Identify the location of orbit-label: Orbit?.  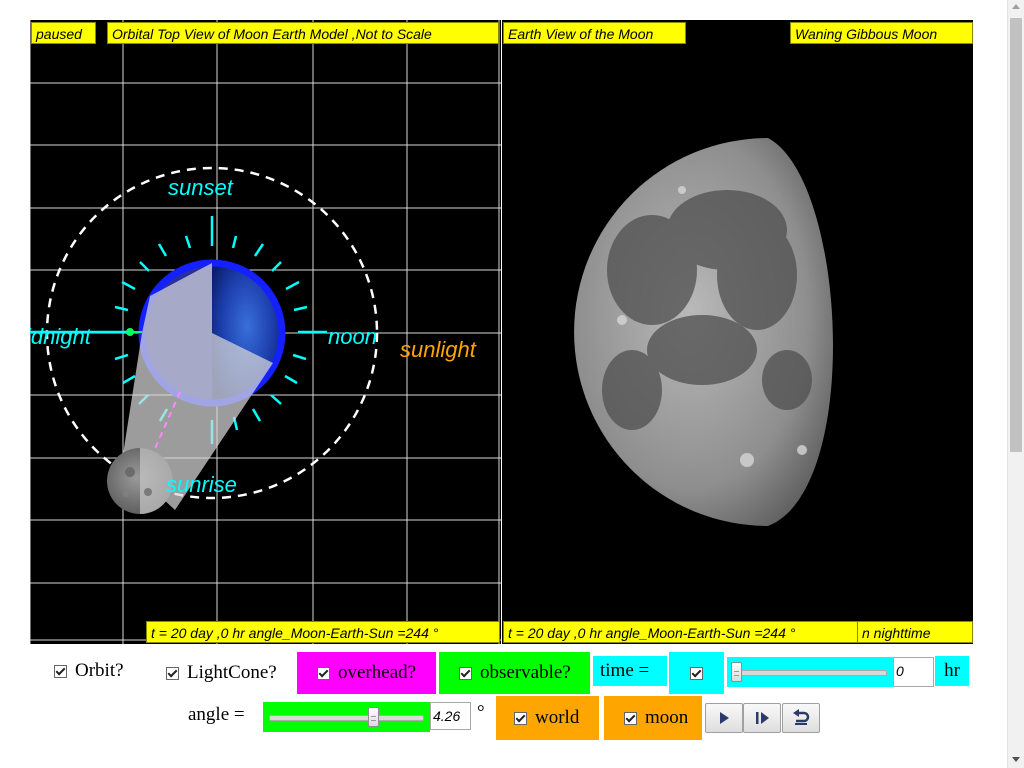
(99, 670).